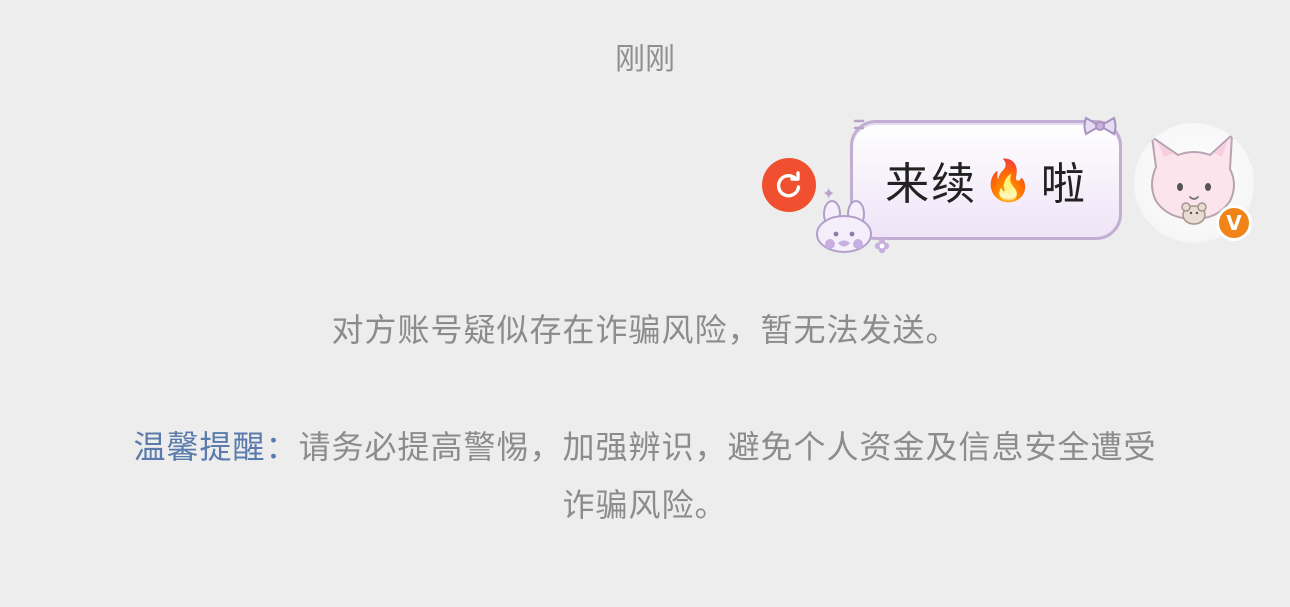  What do you see at coordinates (1009, 180) in the screenshot?
I see `fire-emoji-icon: 🔥` at bounding box center [1009, 180].